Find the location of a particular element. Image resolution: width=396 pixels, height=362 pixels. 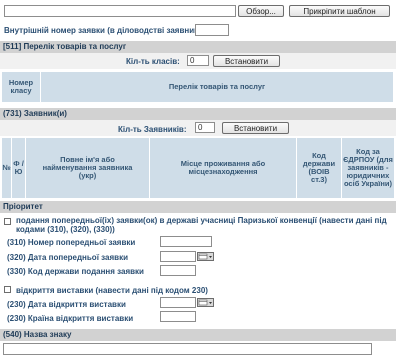

applicants-count-label: Кіл-ть Заявників: is located at coordinates (152, 129).